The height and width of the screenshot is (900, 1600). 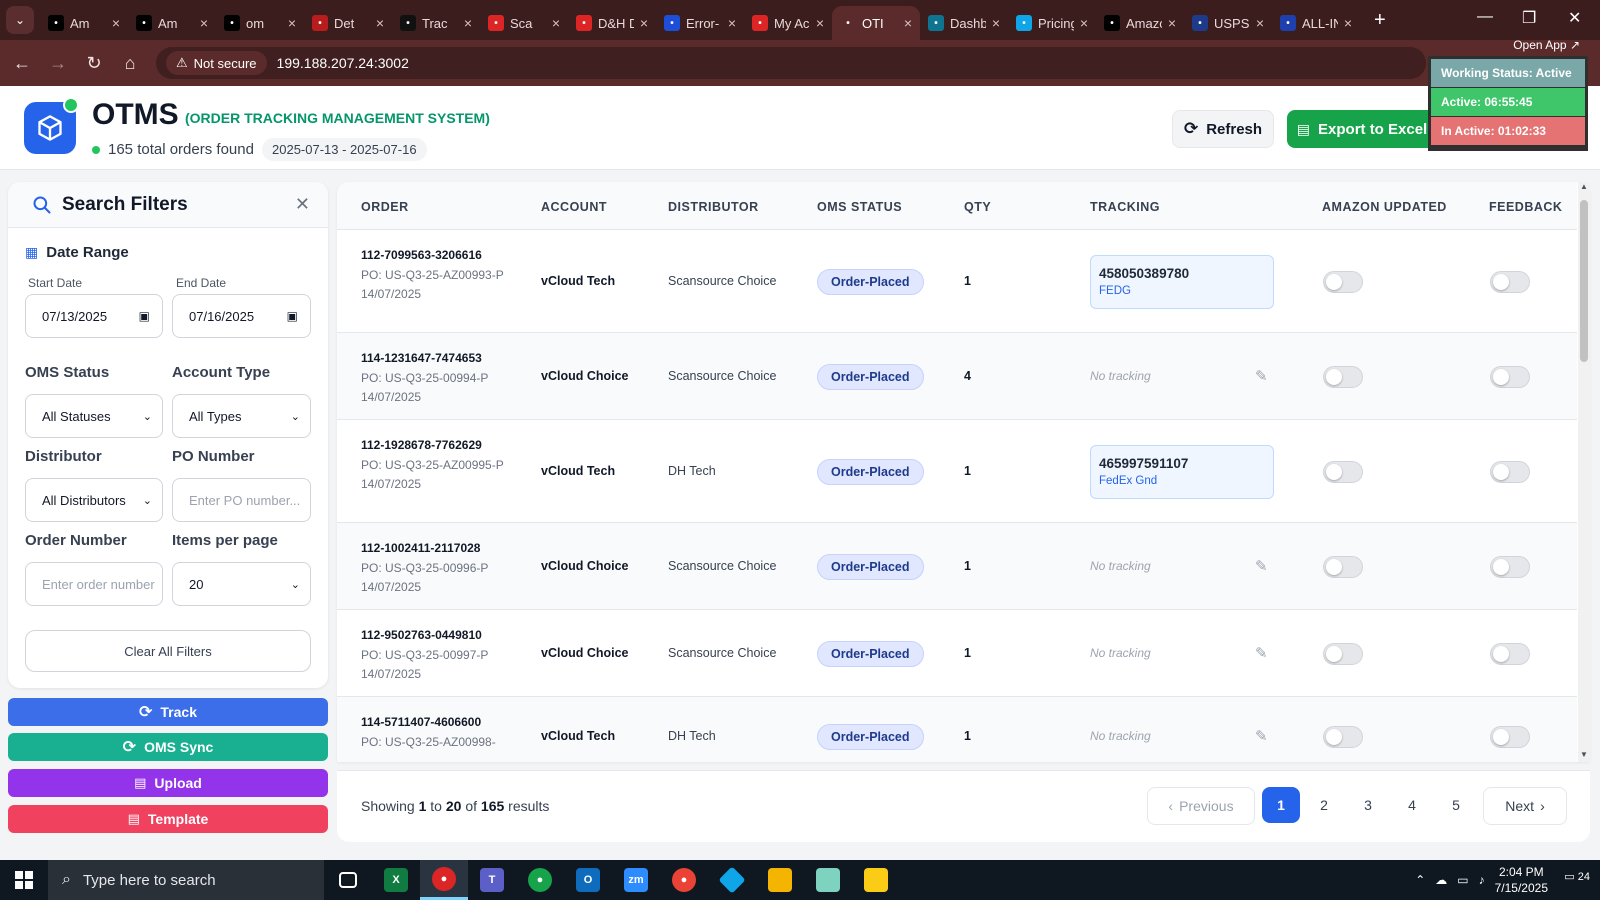 I want to click on browser-tab: •My Acc×, so click(x=788, y=23).